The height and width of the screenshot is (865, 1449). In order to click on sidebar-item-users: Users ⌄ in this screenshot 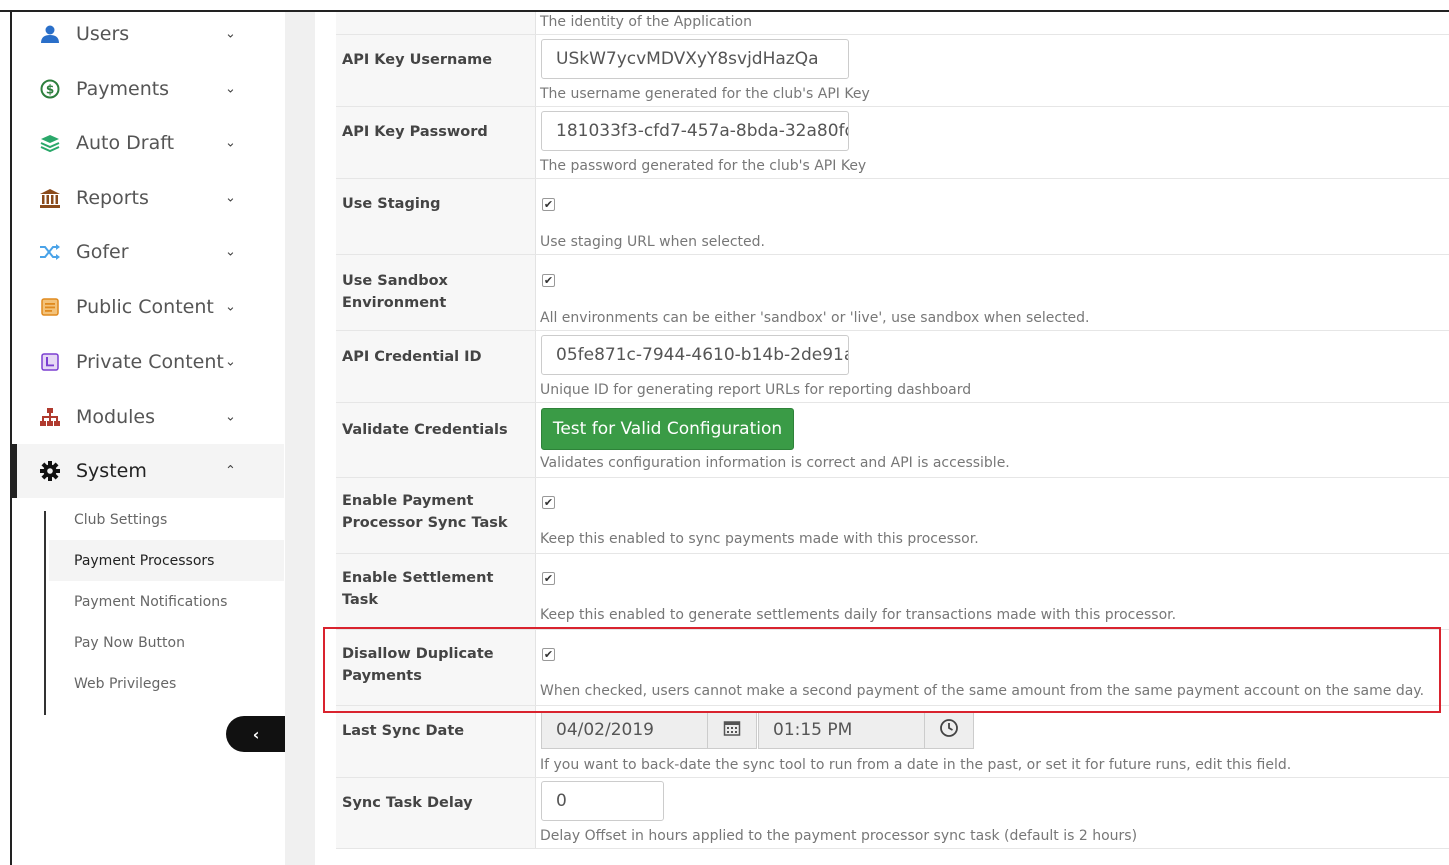, I will do `click(148, 34)`.